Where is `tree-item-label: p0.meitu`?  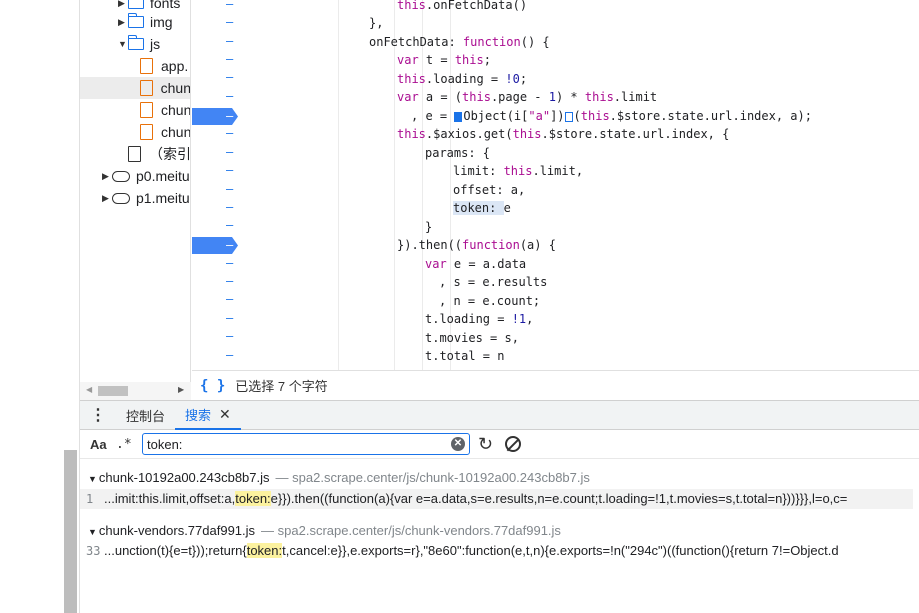 tree-item-label: p0.meitu is located at coordinates (163, 176).